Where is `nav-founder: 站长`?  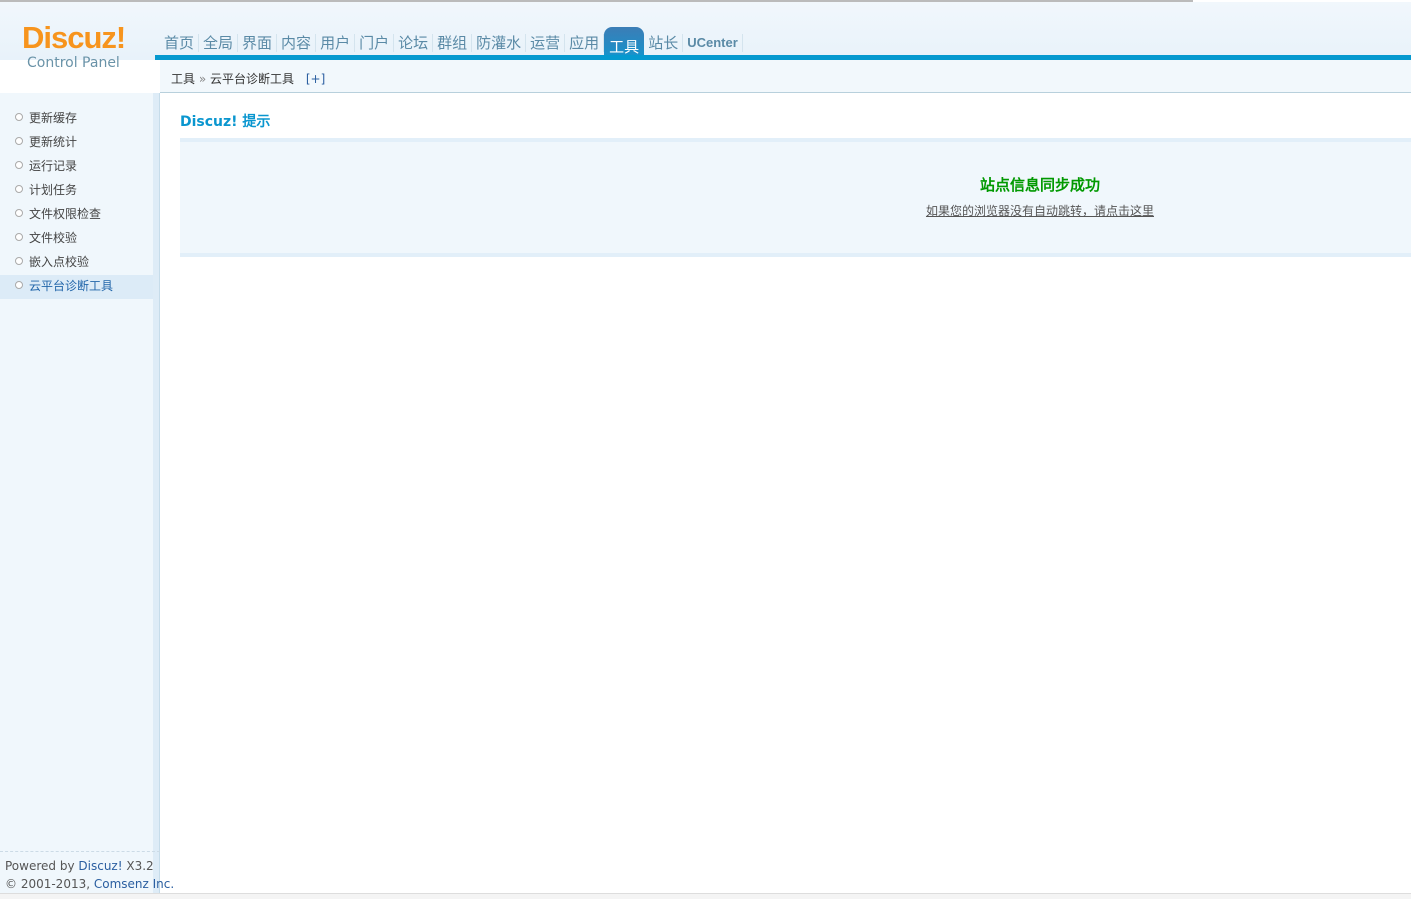
nav-founder: 站长 is located at coordinates (664, 43).